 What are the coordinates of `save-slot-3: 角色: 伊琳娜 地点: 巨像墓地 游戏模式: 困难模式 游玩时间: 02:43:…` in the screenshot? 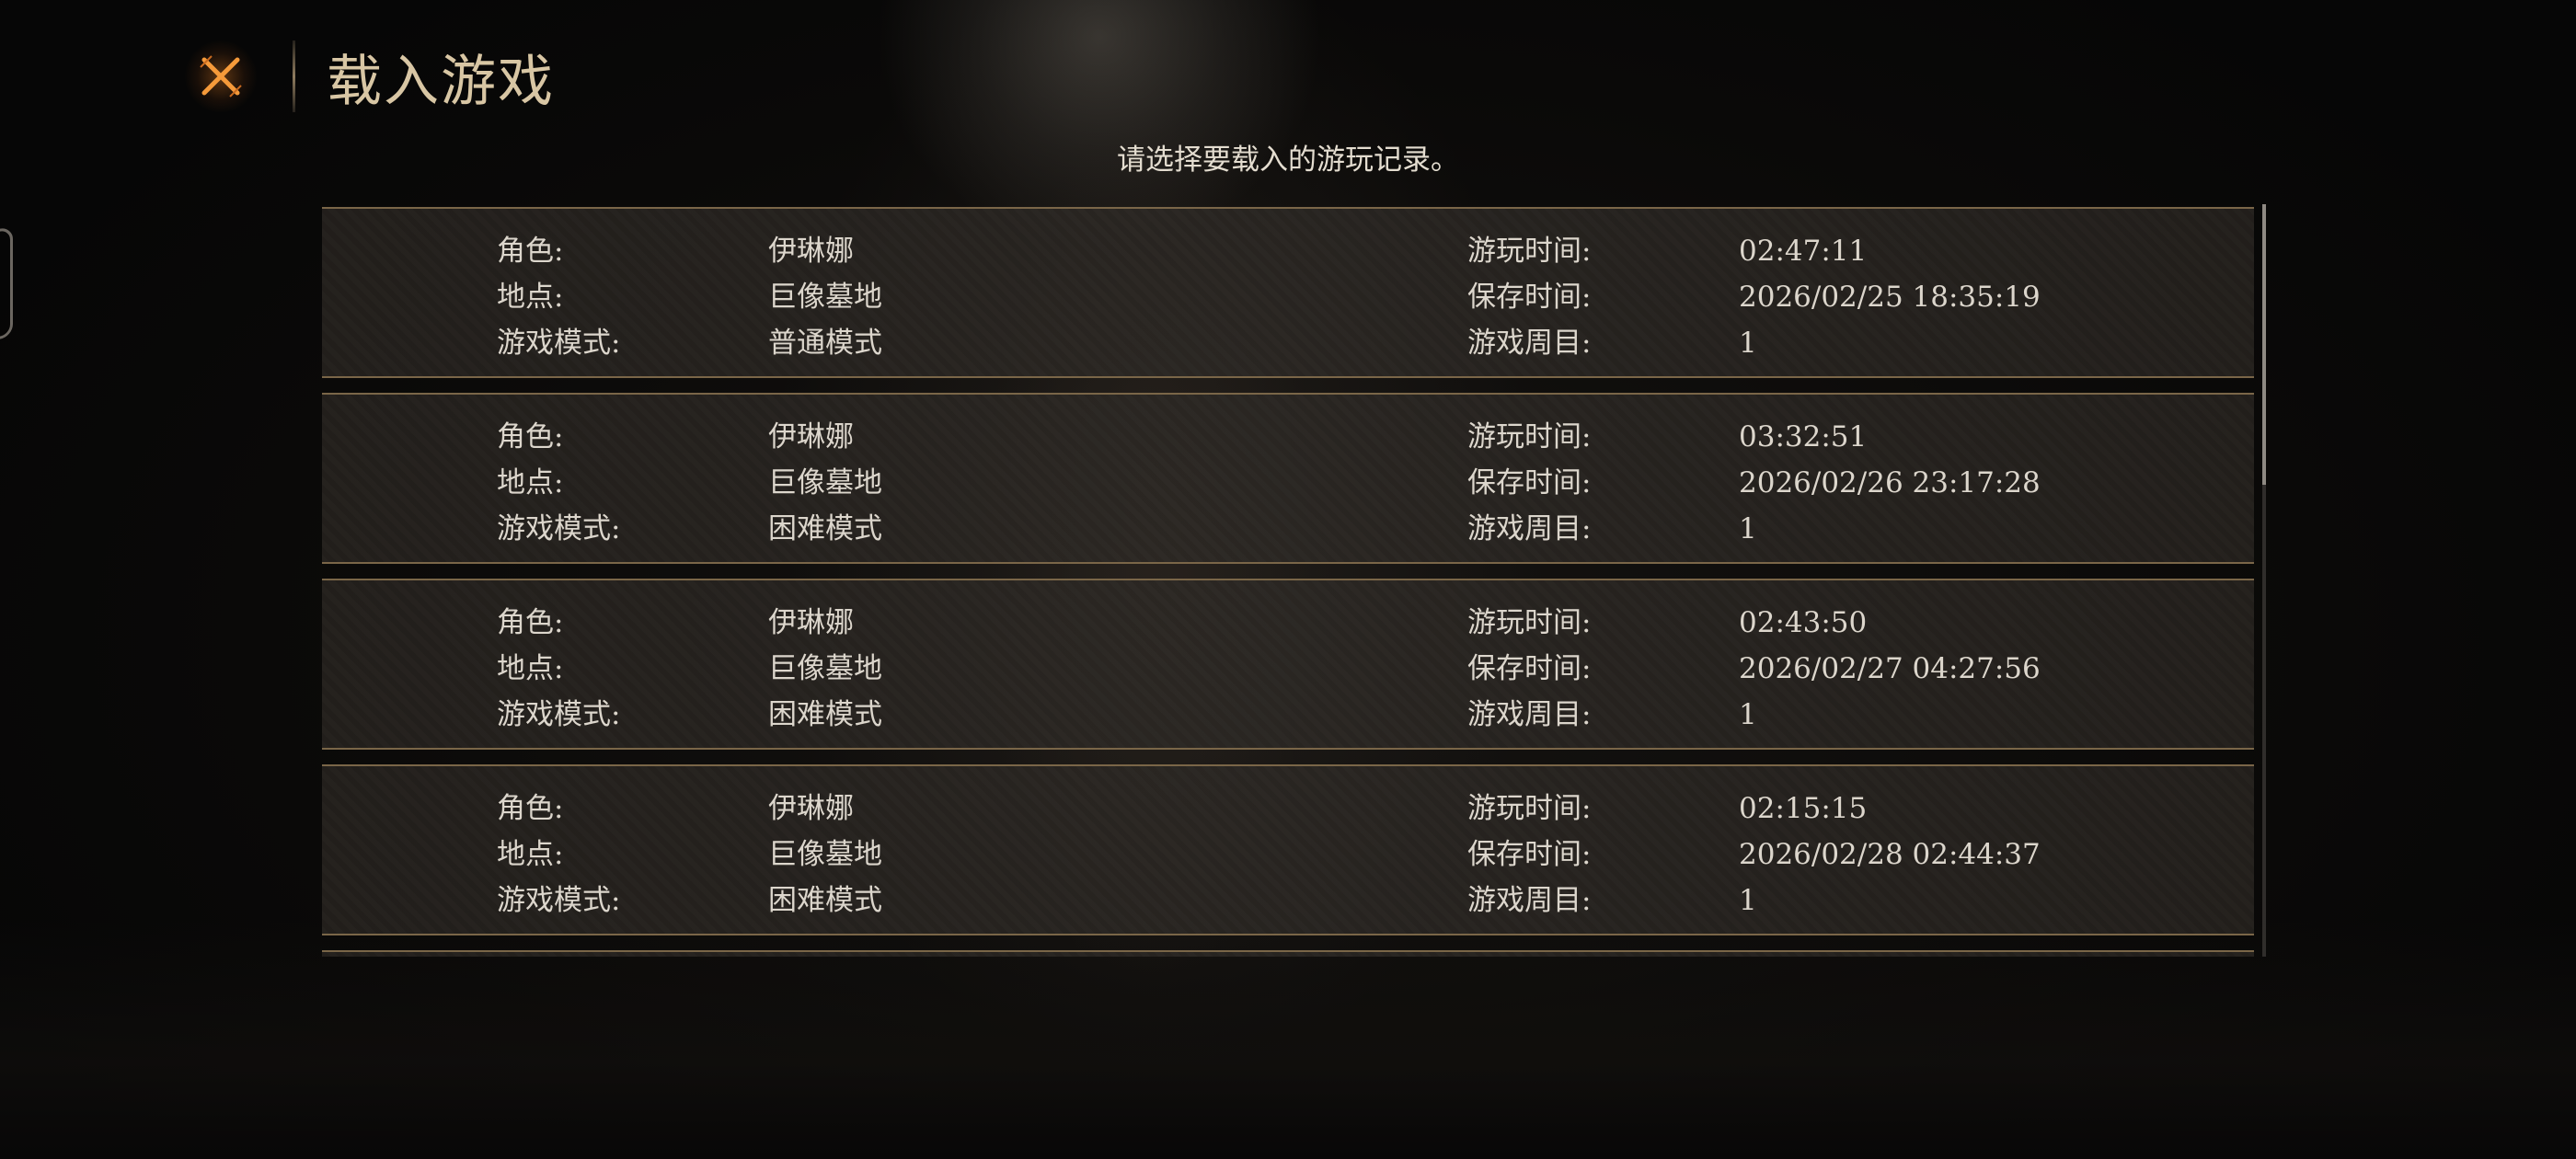 It's located at (1288, 664).